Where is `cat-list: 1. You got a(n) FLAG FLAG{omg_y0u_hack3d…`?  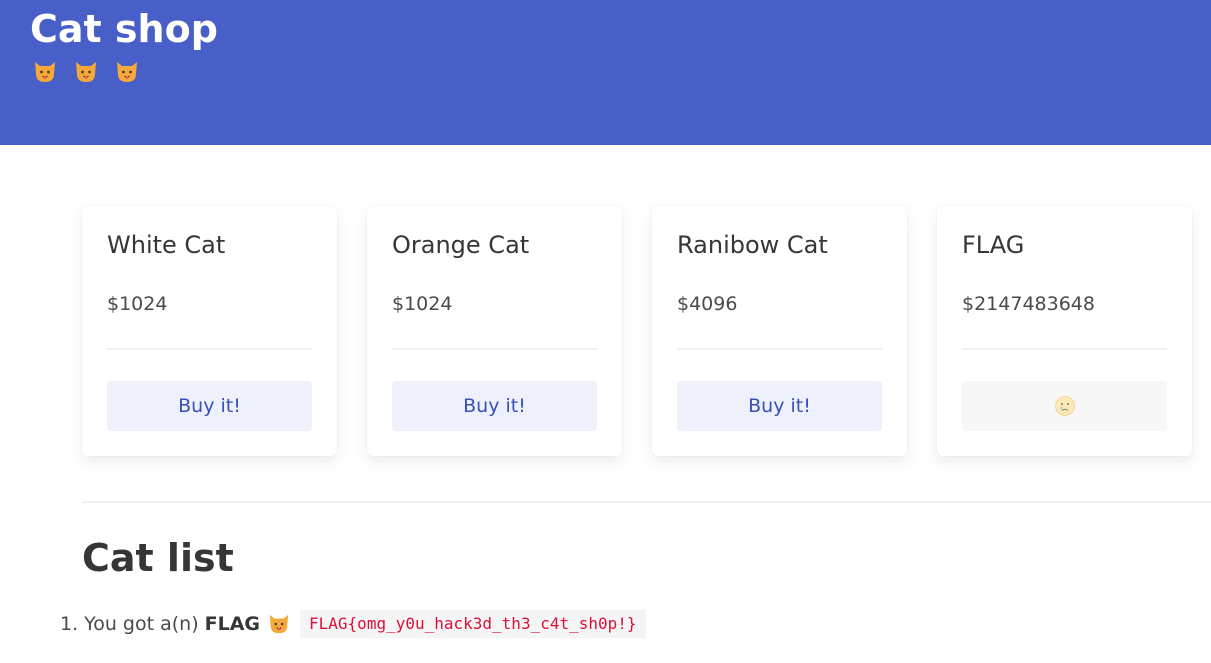 cat-list: 1. You got a(n) FLAG FLAG{omg_y0u_hack3d… is located at coordinates (353, 624).